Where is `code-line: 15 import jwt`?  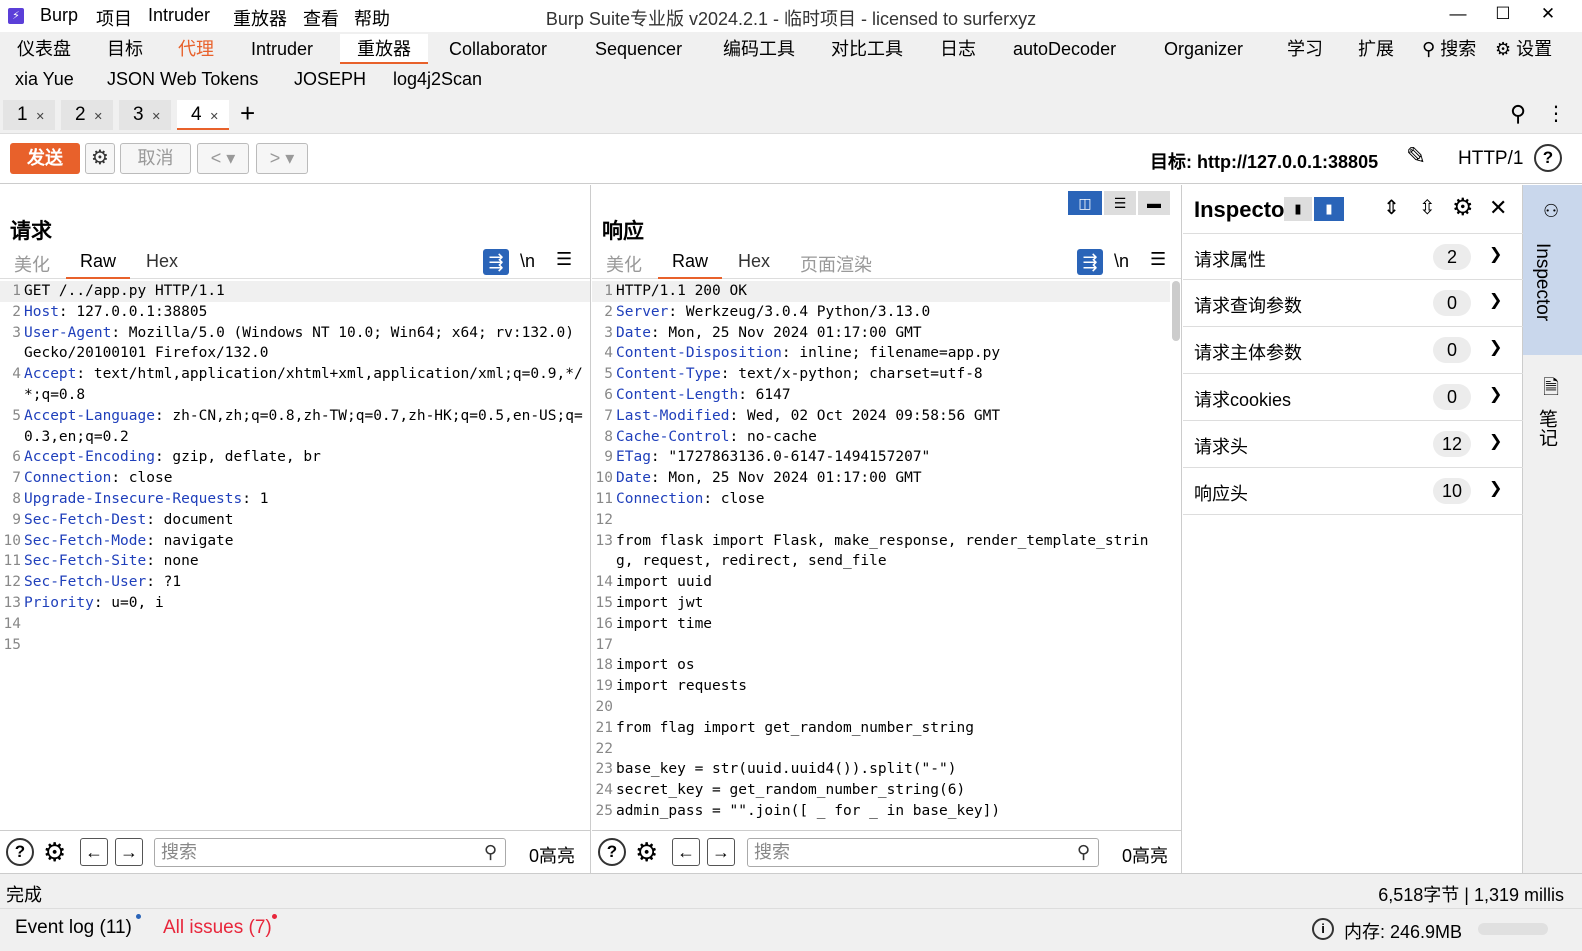 code-line: 15 import jwt is located at coordinates (881, 603).